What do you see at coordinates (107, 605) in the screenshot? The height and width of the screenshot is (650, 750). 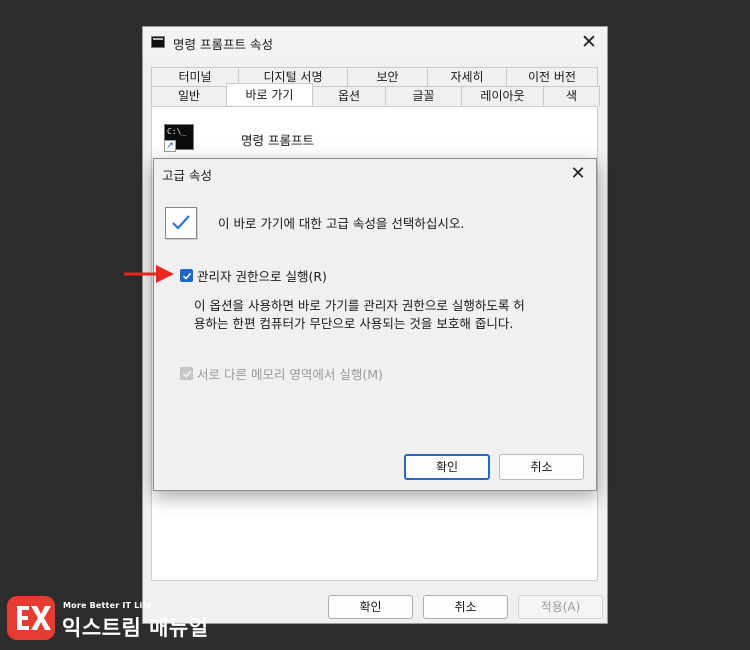 I see `watermark-tagline: More Better IT Life` at bounding box center [107, 605].